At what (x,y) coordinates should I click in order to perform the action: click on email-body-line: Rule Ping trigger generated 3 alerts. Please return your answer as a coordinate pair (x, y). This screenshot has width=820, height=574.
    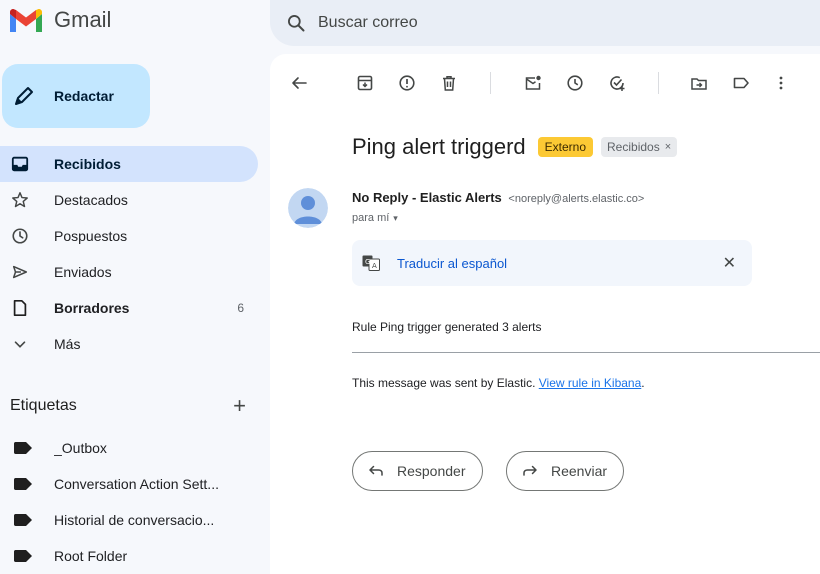
    Looking at the image, I should click on (447, 327).